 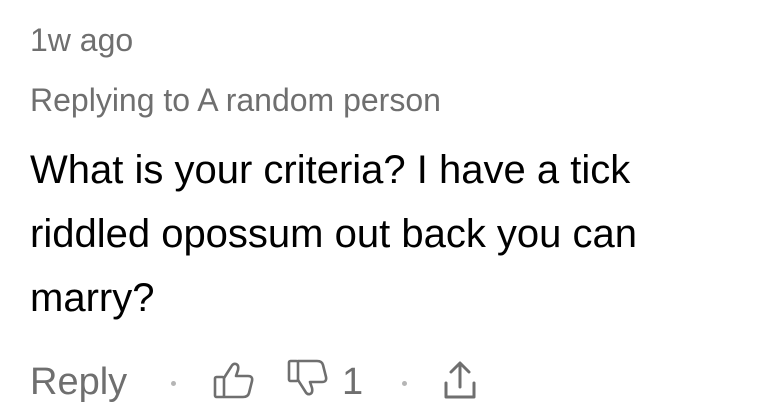 I want to click on thumbs-up-icon, so click(x=233, y=380).